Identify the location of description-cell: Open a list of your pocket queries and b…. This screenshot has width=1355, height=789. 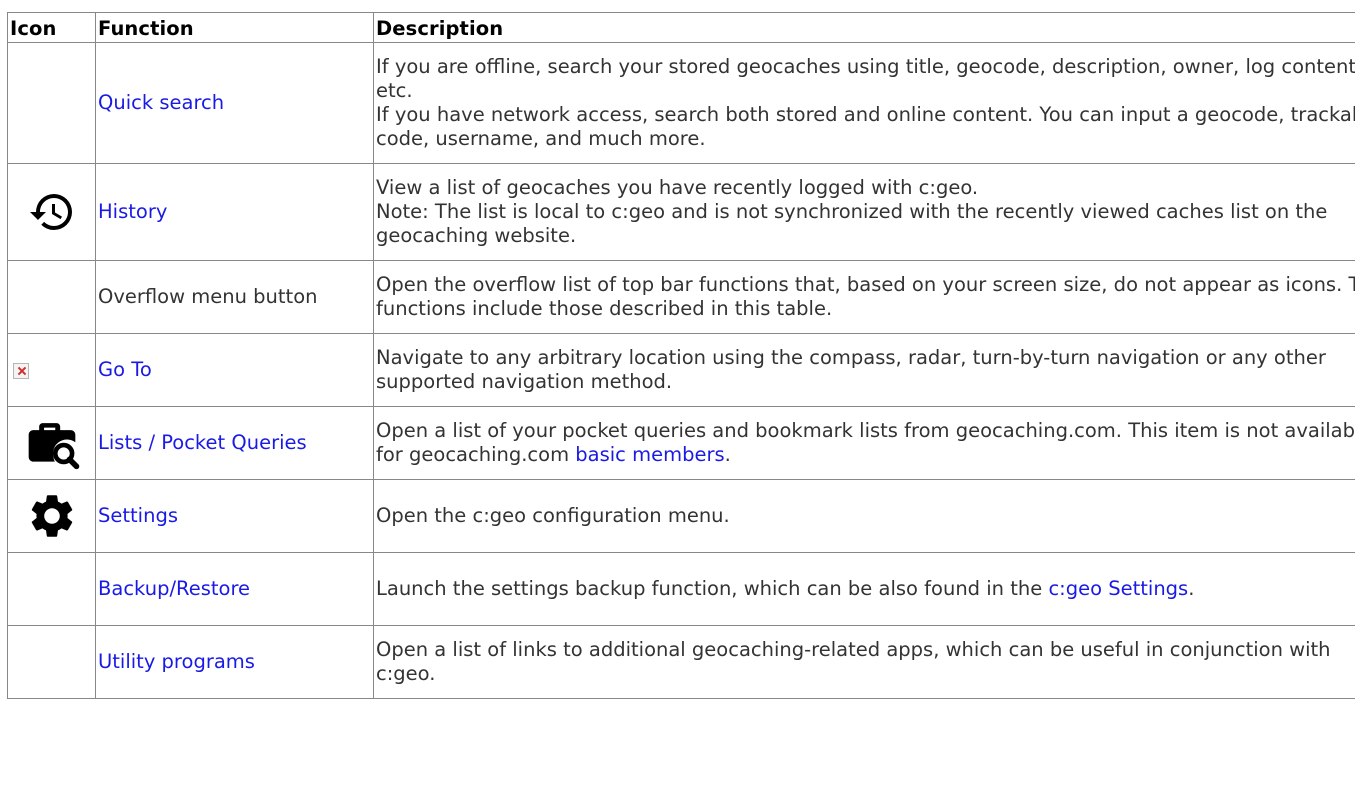
(864, 443).